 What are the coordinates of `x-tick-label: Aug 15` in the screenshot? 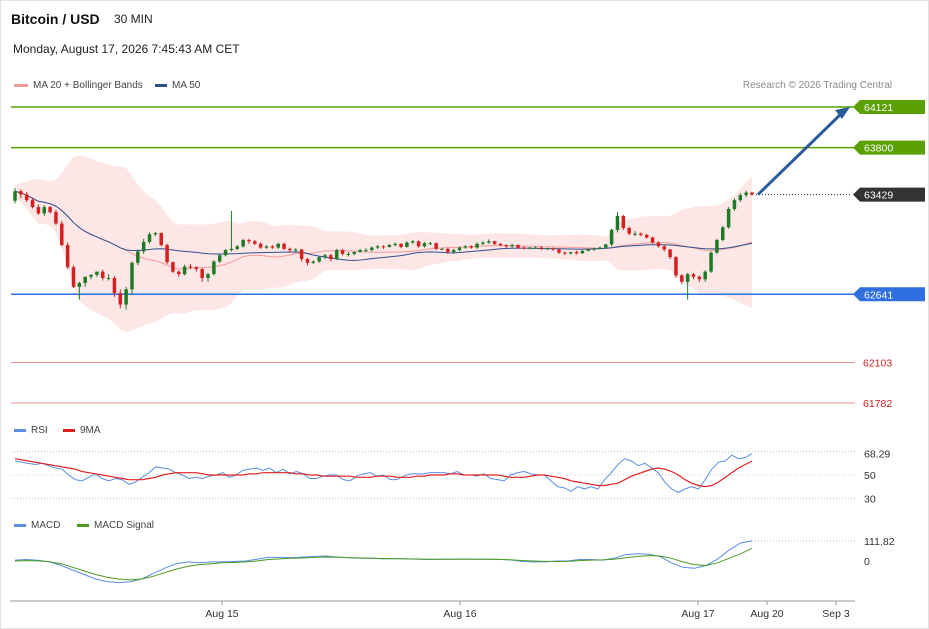 It's located at (221, 614).